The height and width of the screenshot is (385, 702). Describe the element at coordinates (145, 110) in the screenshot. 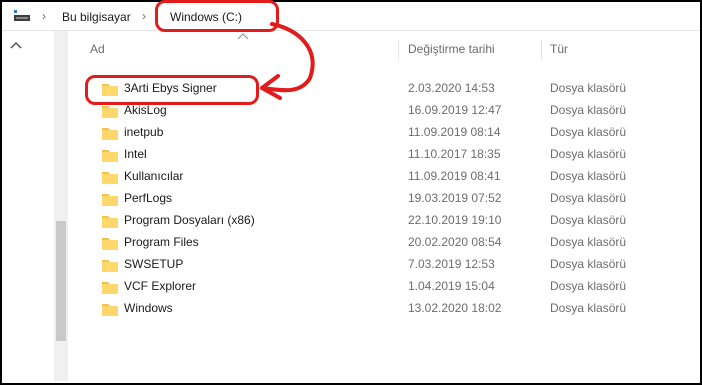

I see `file-name: AkisLog` at that location.